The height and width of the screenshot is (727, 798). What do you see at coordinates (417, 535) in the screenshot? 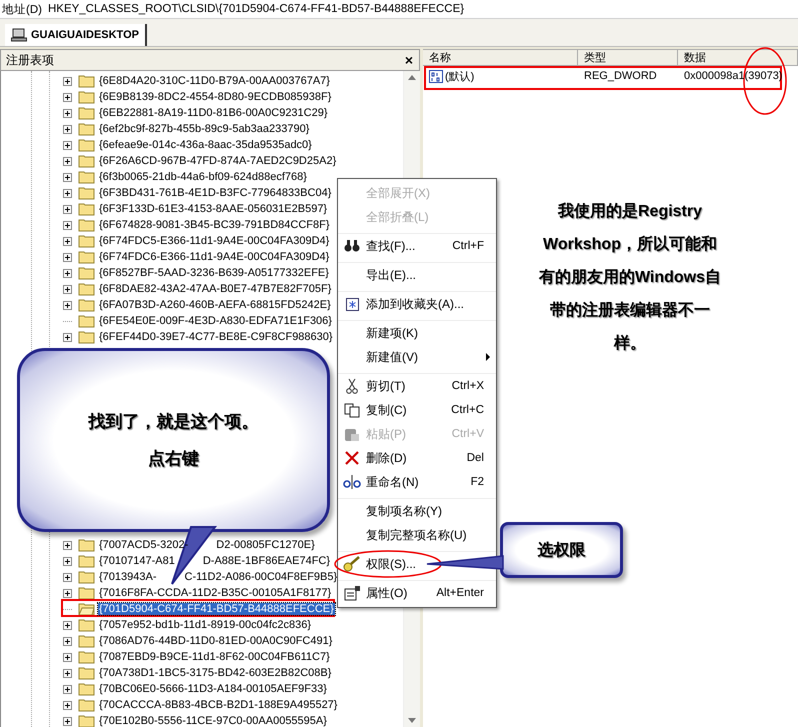
I see `menu-item: 复制完整项名称(U)` at bounding box center [417, 535].